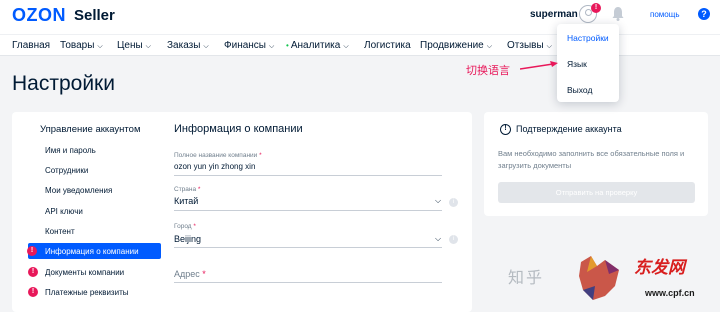  I want to click on bull-logo-icon, so click(599, 278).